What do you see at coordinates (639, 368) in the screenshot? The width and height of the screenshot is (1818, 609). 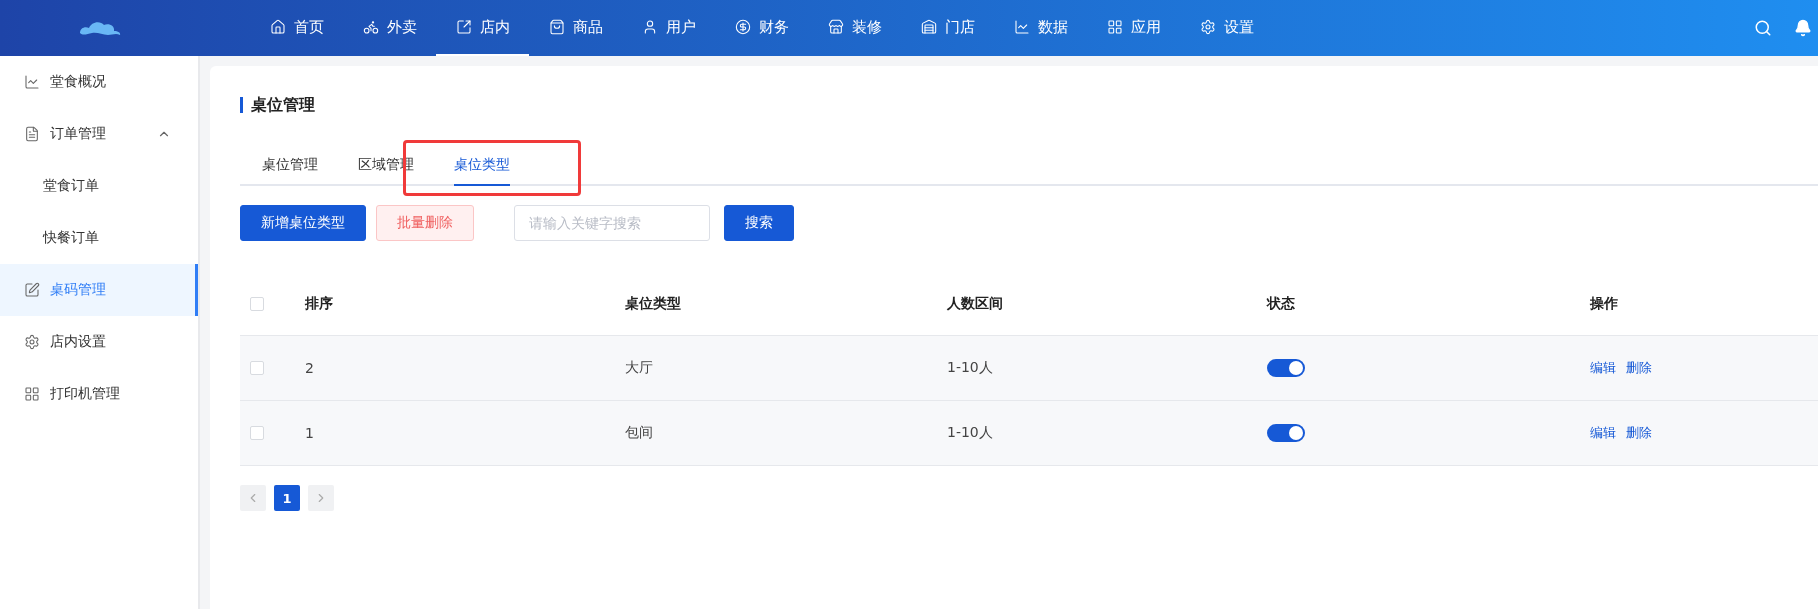 I see `table-cell-text: 大厅` at bounding box center [639, 368].